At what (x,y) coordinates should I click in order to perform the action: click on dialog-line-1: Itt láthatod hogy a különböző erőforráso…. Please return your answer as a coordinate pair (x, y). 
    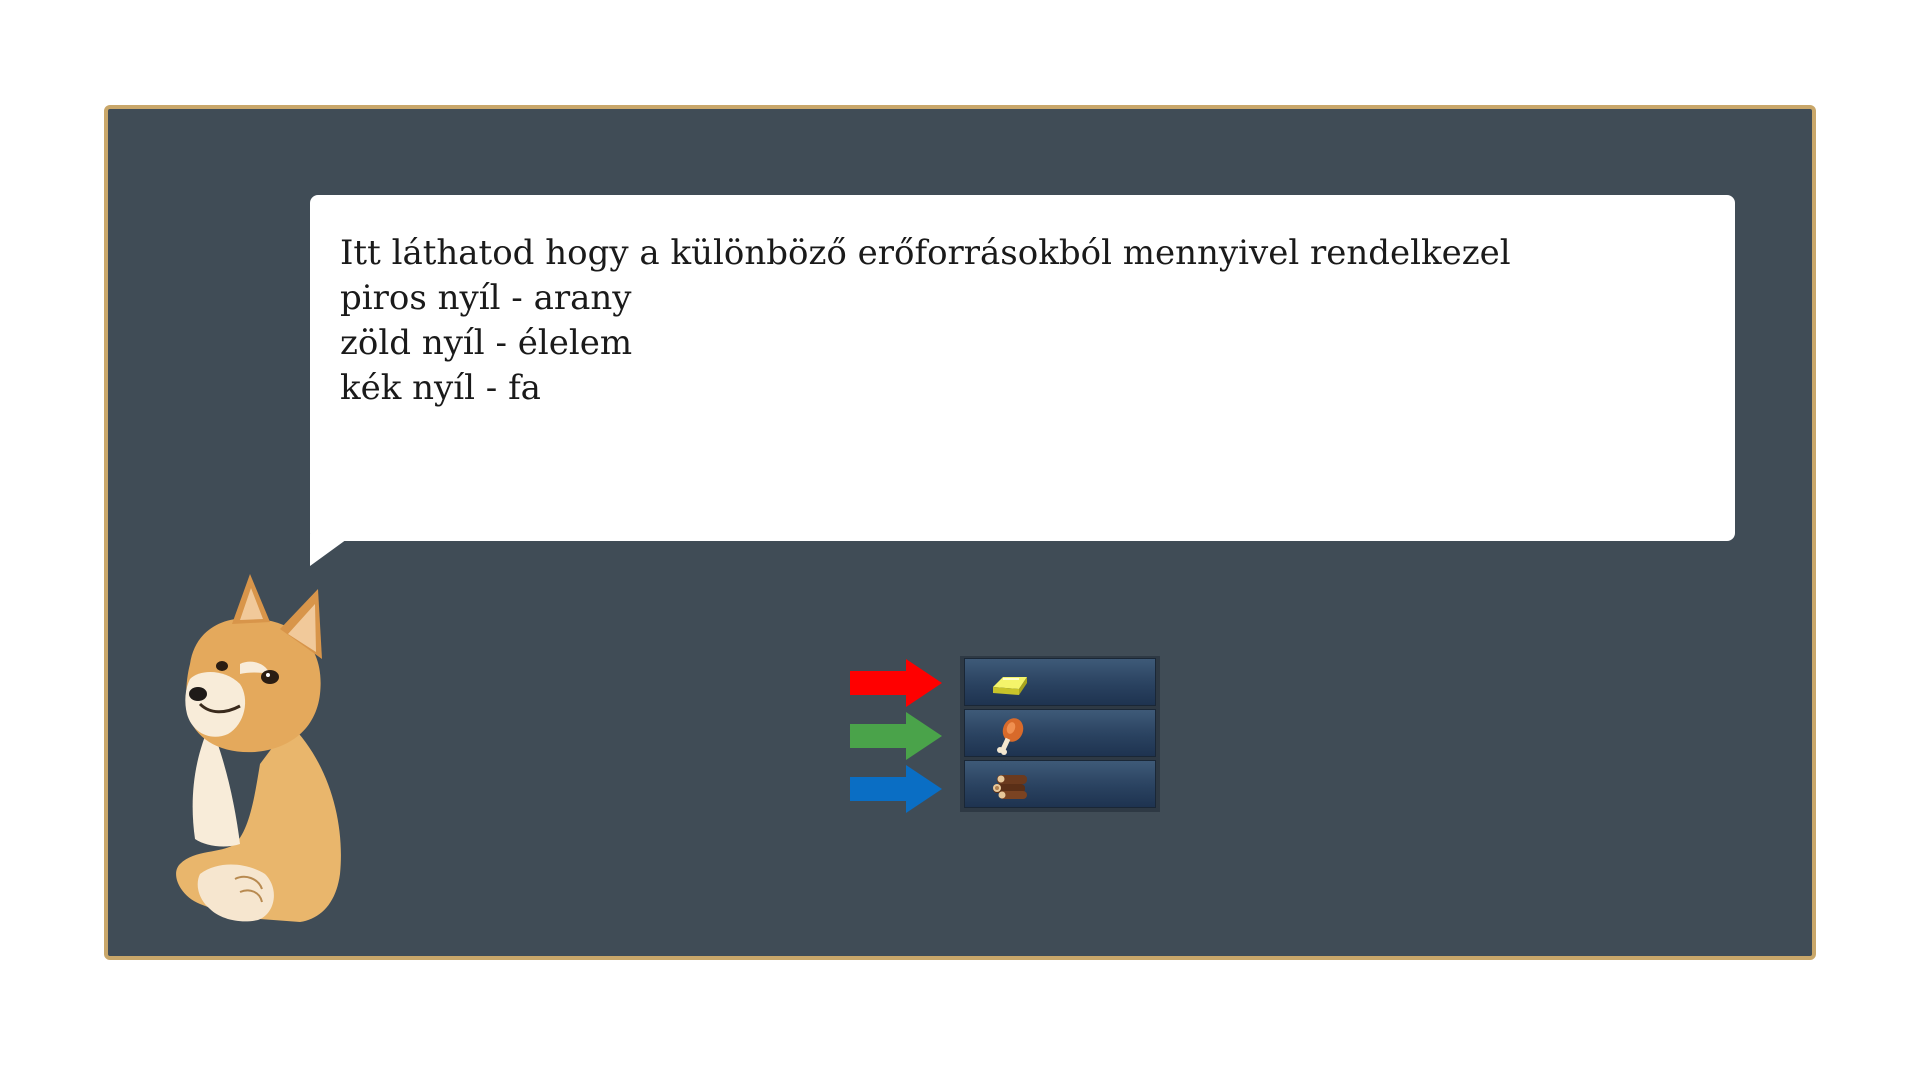
    Looking at the image, I should click on (925, 253).